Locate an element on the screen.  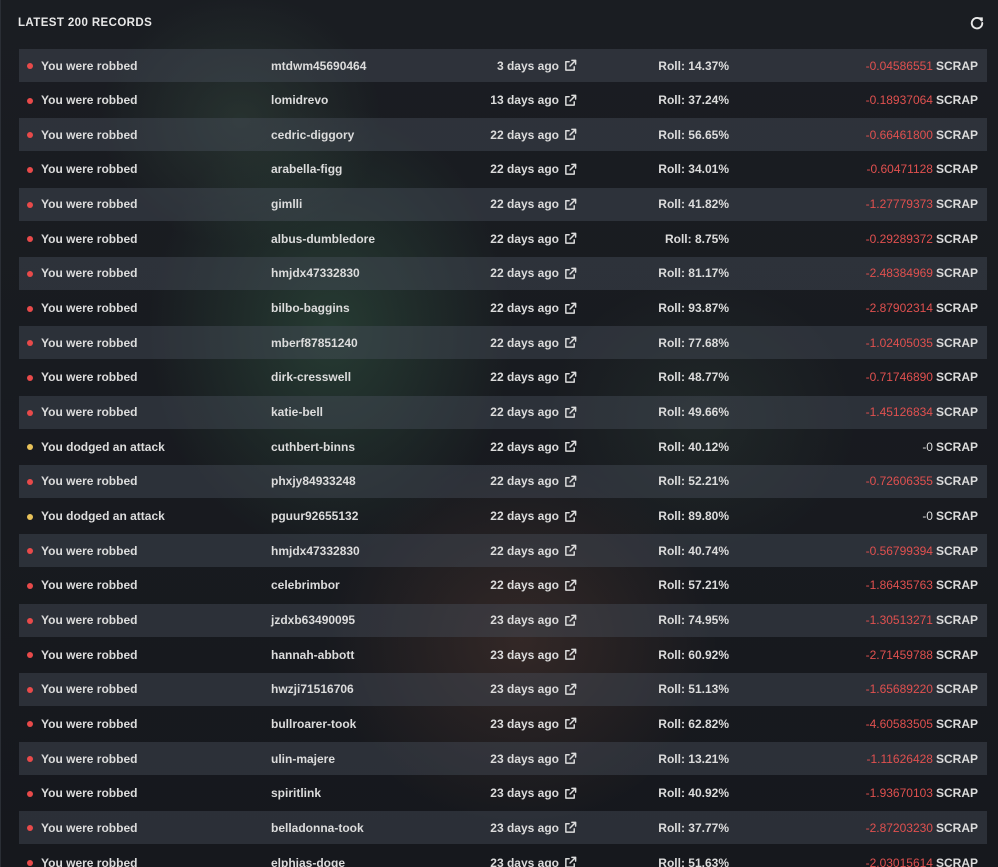
record-username: hannah-abbott is located at coordinates (313, 654).